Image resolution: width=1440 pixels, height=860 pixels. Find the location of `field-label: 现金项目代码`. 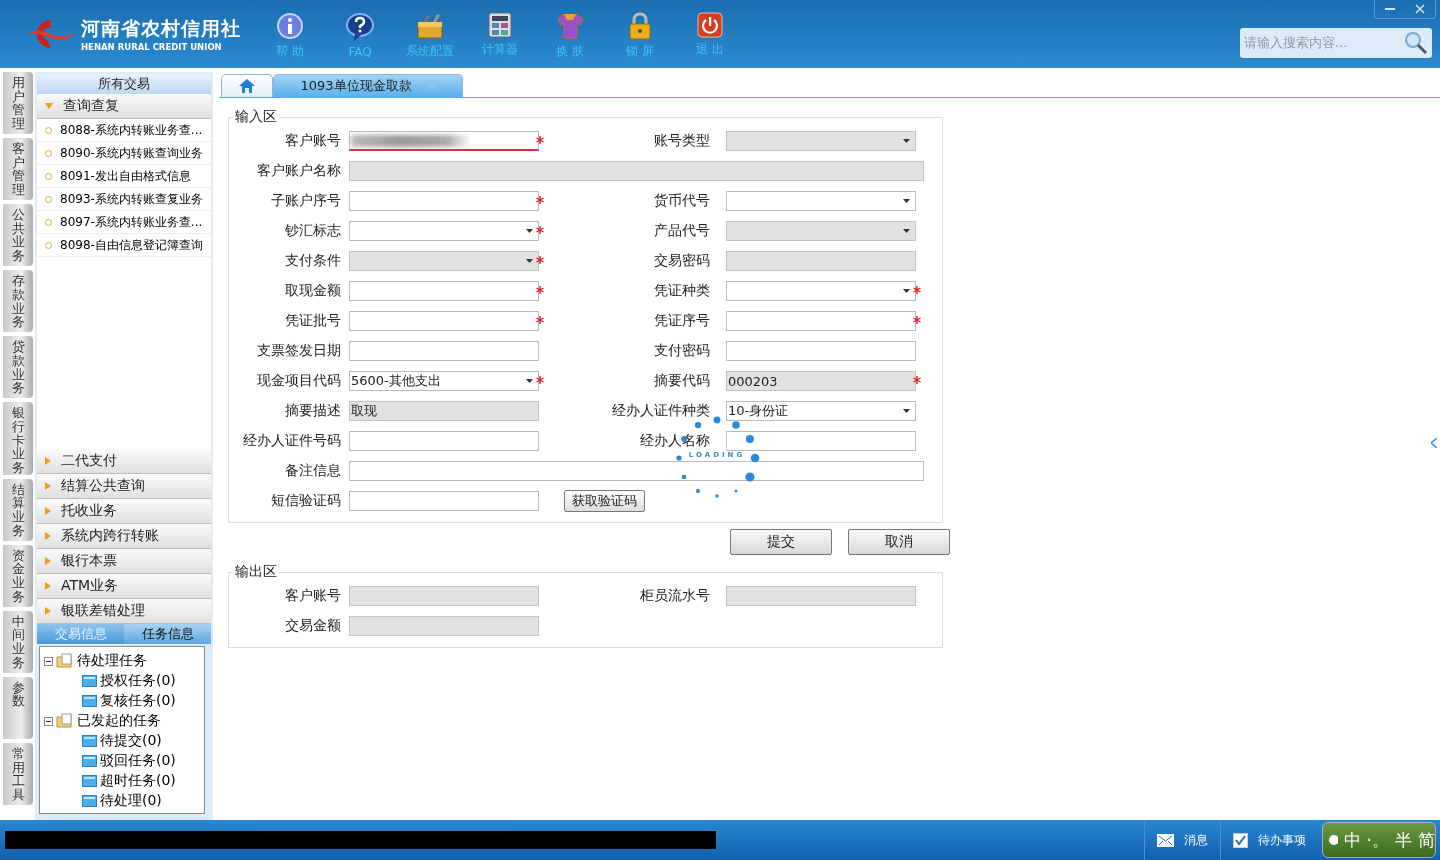

field-label: 现金项目代码 is located at coordinates (298, 381).